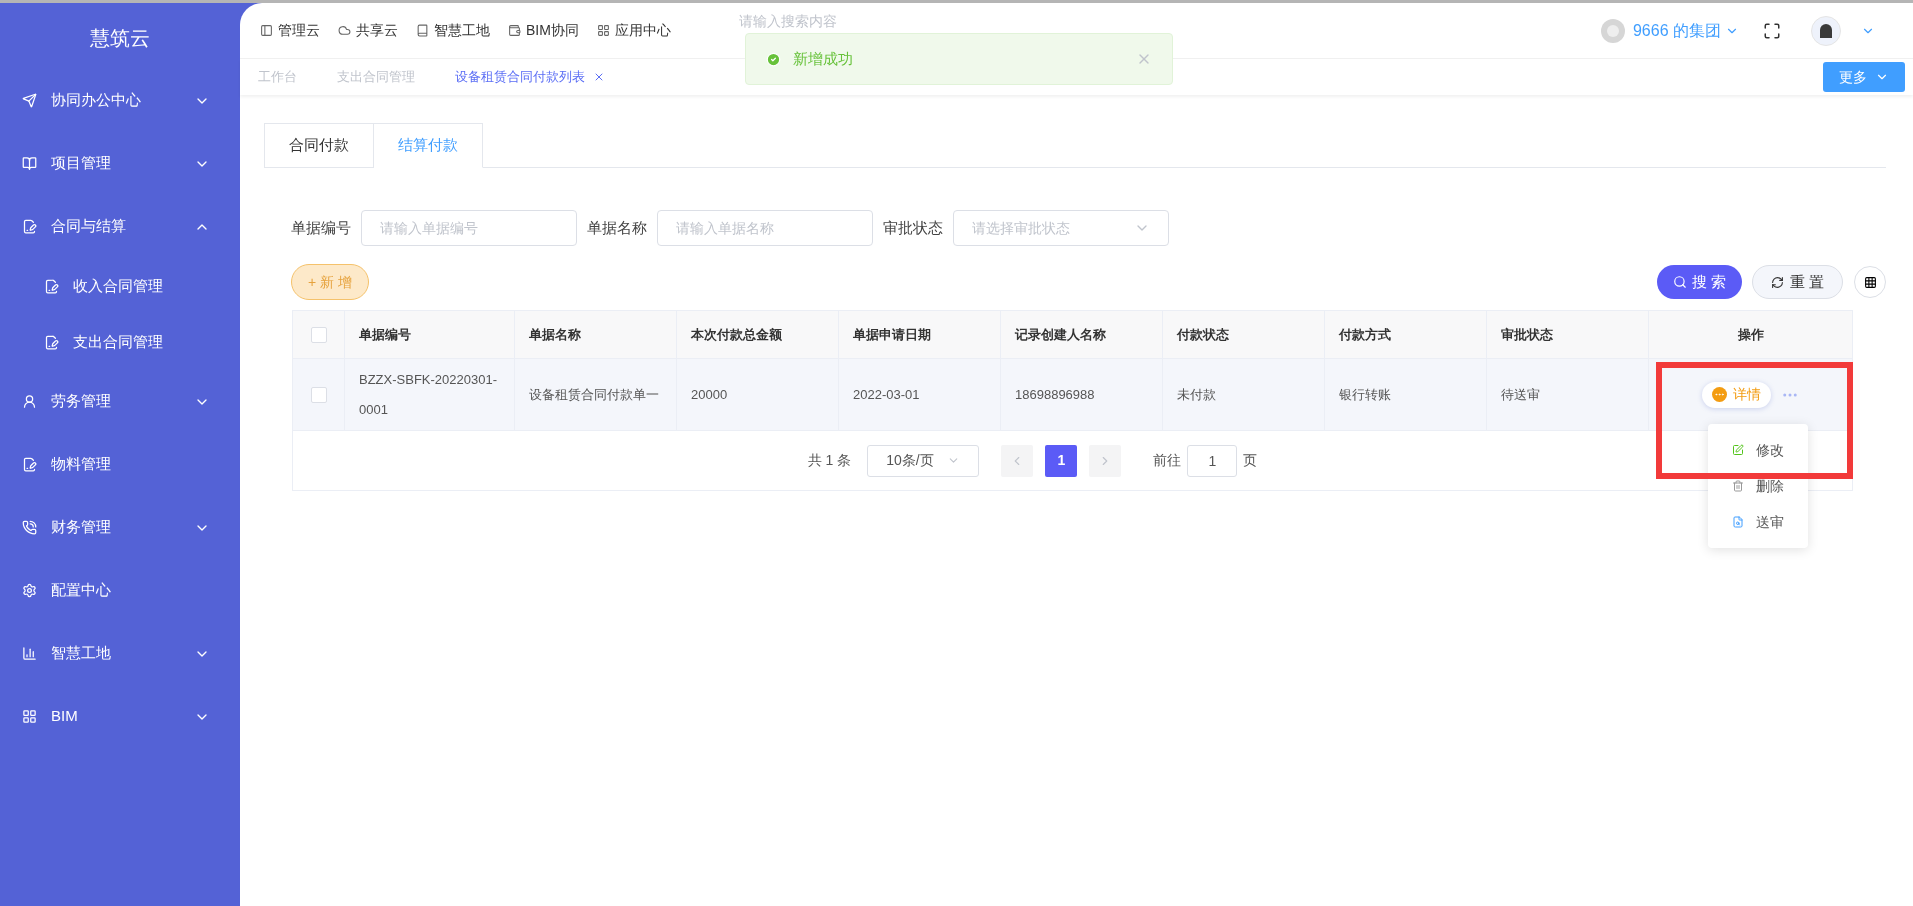 The width and height of the screenshot is (1913, 906). What do you see at coordinates (1612, 30) in the screenshot?
I see `org-logo-icon` at bounding box center [1612, 30].